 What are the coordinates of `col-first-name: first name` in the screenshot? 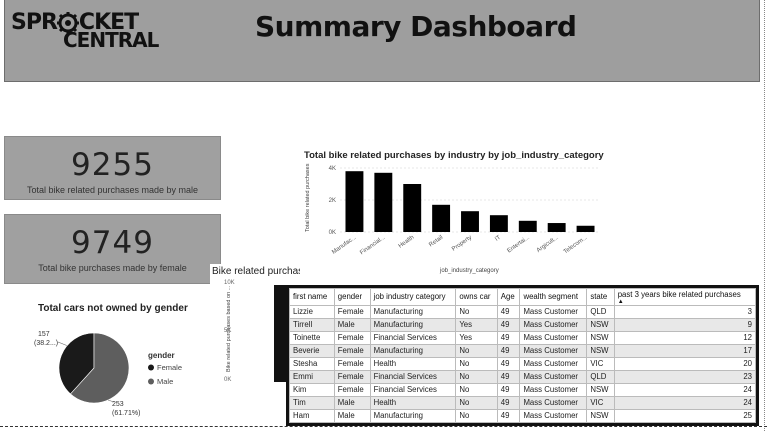 It's located at (312, 297).